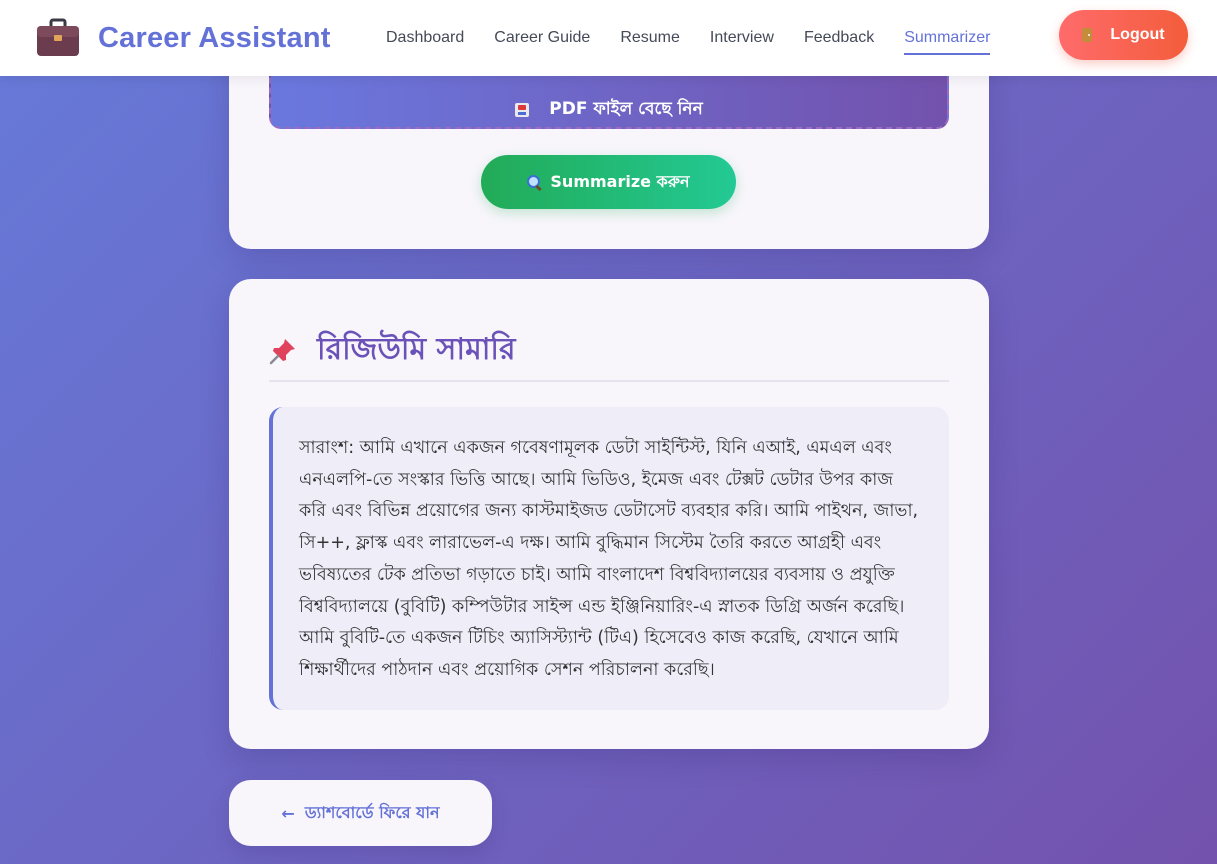 This screenshot has width=1217, height=864. I want to click on logout-button: Logout, so click(1123, 35).